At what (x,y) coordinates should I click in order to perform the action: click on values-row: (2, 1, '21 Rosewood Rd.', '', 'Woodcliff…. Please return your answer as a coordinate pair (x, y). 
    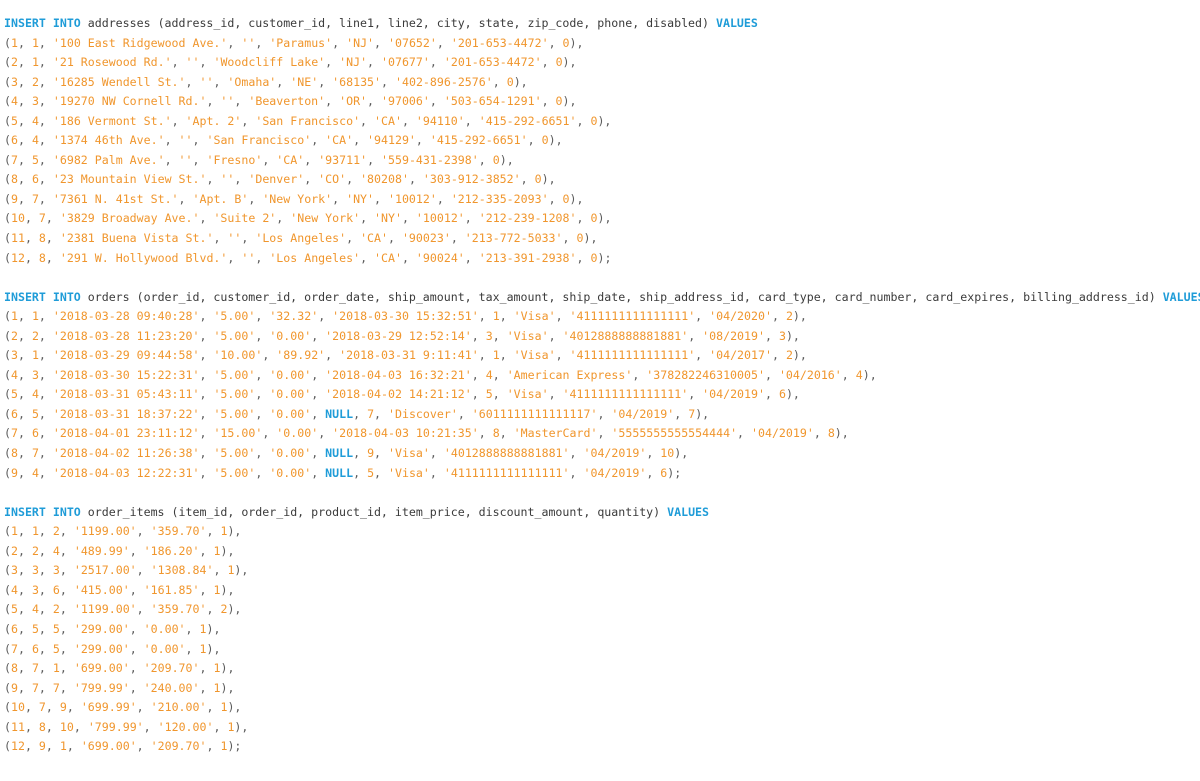
    Looking at the image, I should click on (602, 63).